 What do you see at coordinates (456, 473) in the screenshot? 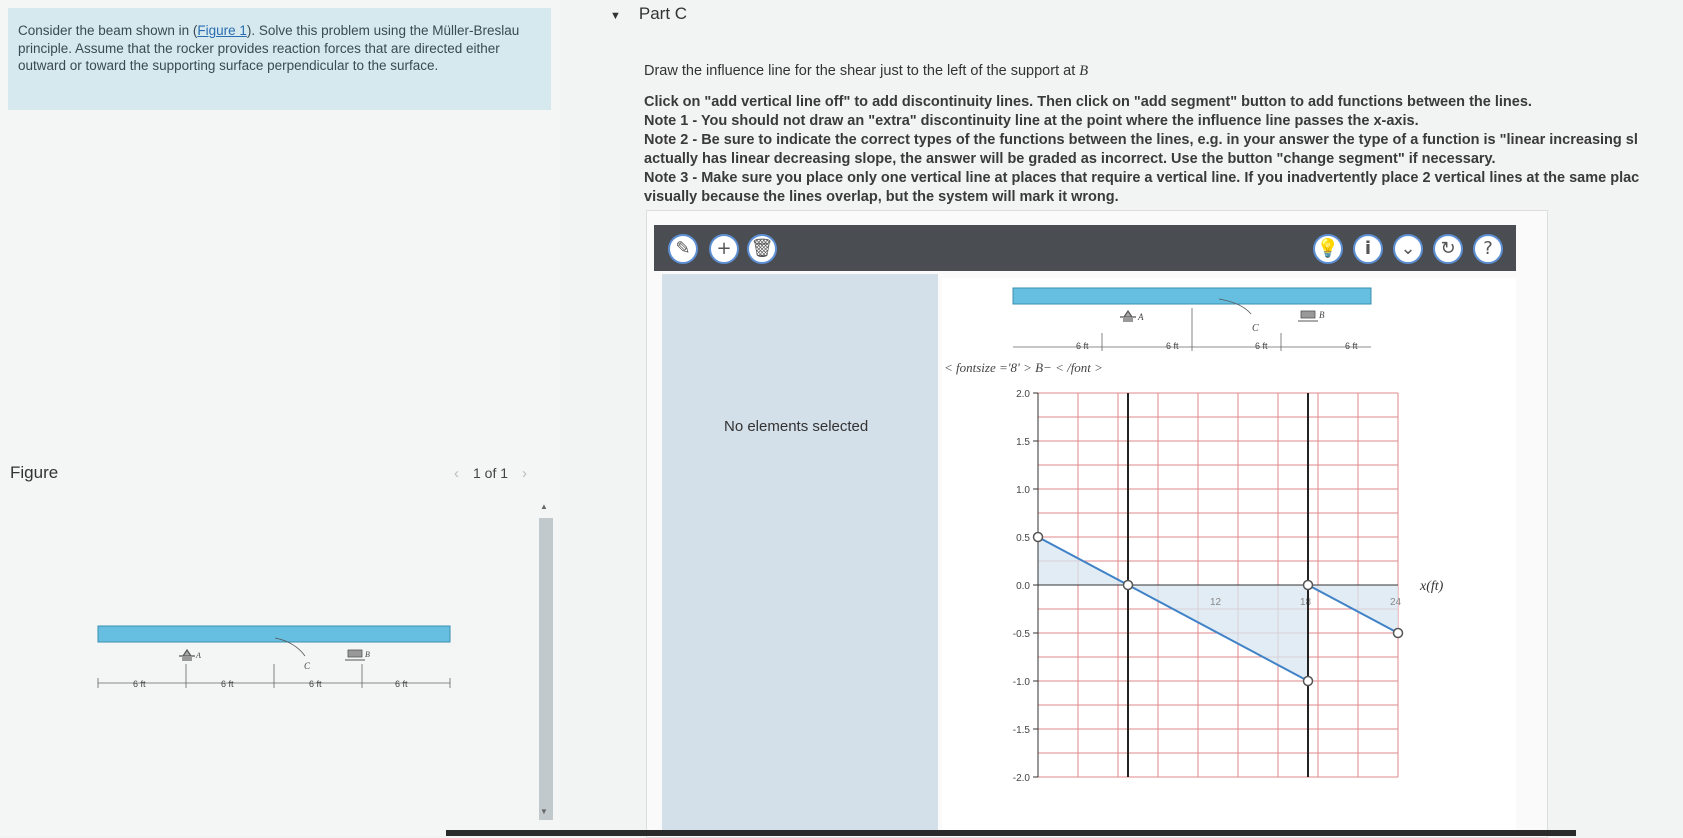
I see `prev-figure-button: ‹` at bounding box center [456, 473].